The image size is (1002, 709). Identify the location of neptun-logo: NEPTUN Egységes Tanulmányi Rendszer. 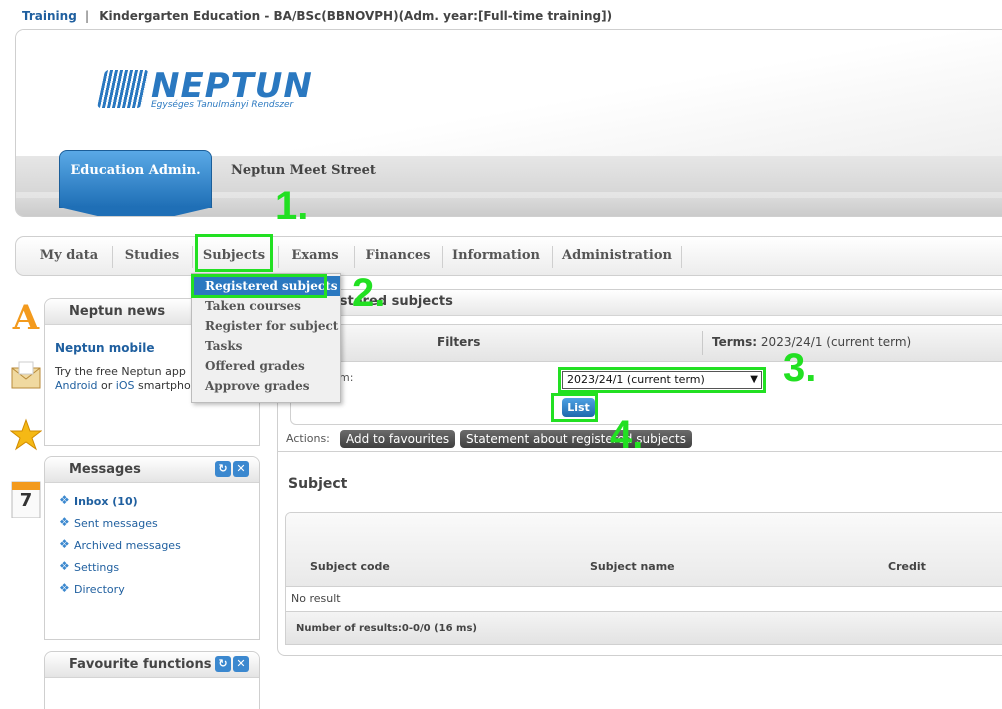
(204, 89).